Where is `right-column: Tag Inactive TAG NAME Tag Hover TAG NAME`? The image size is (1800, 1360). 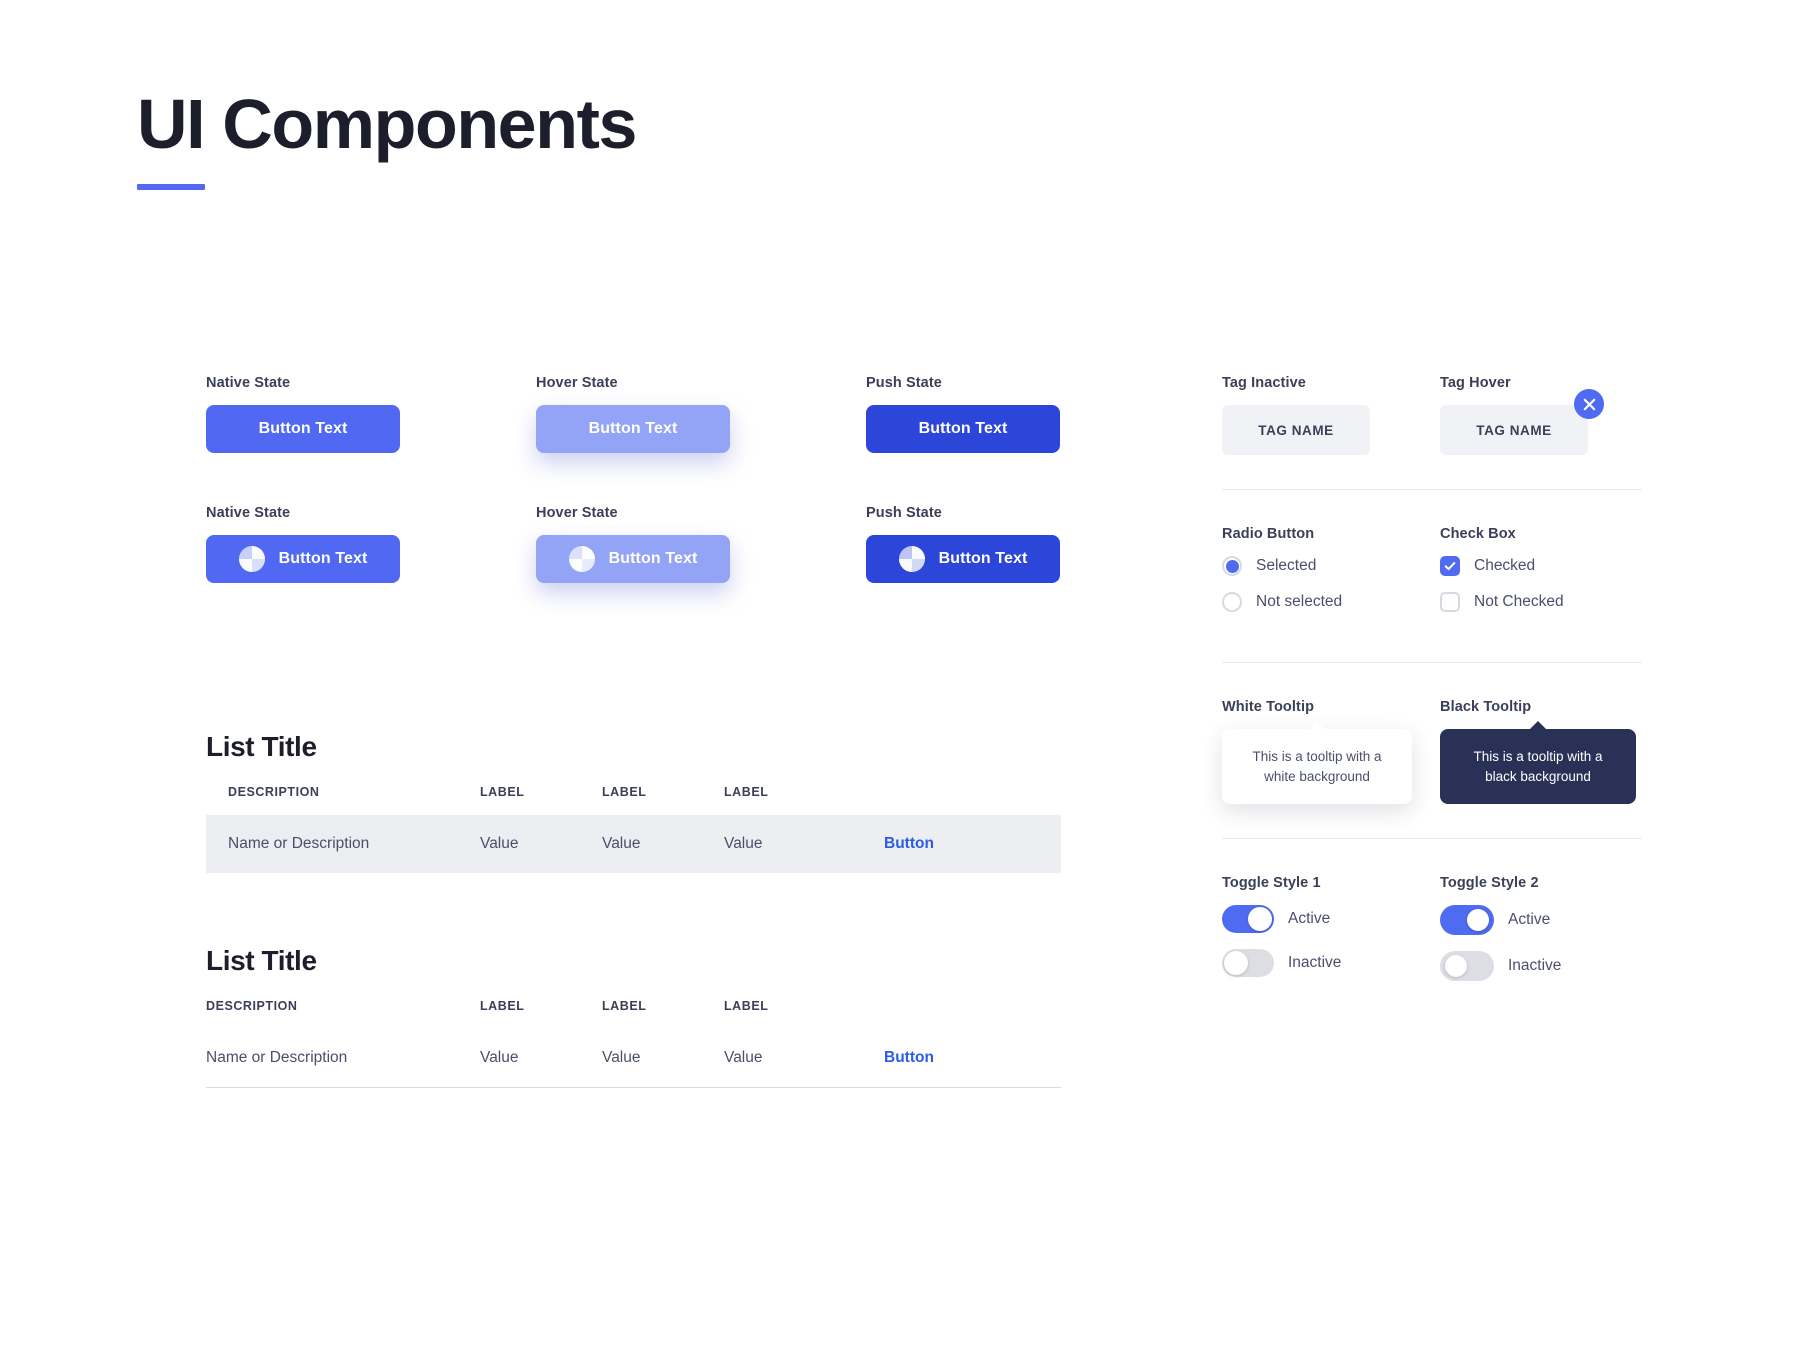
right-column: Tag Inactive TAG NAME Tag Hover TAG NAME is located at coordinates (1432, 686).